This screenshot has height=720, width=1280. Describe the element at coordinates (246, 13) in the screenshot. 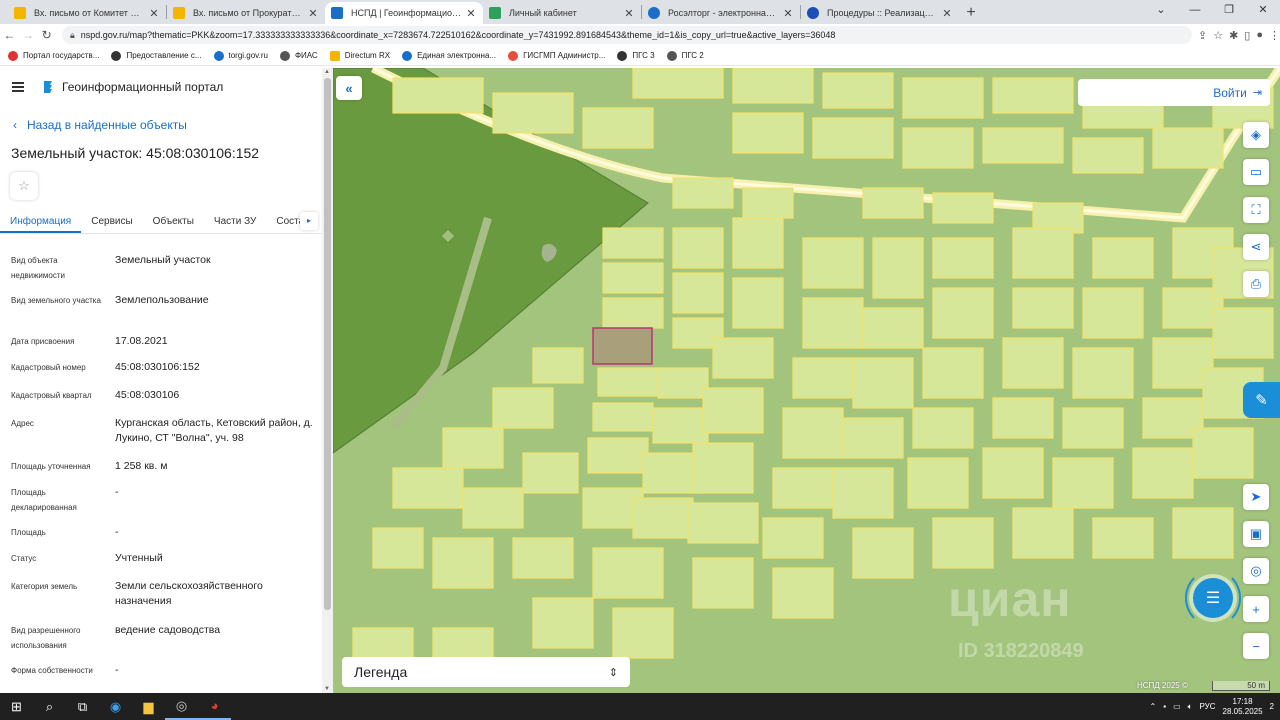

I see `browser-tab: Вх. письмо от Прокуратура Кет✕` at that location.